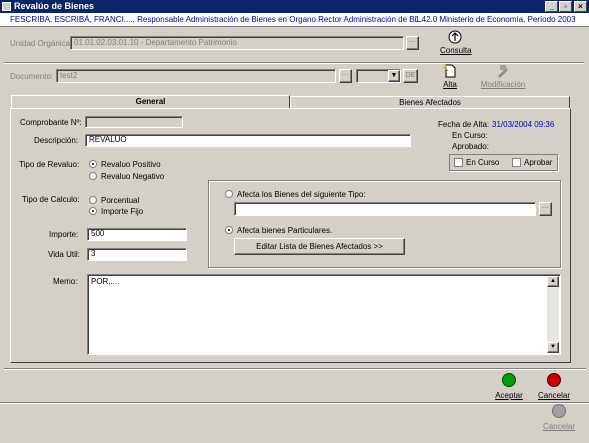  What do you see at coordinates (516, 162) in the screenshot?
I see `aprobar-checkbox` at bounding box center [516, 162].